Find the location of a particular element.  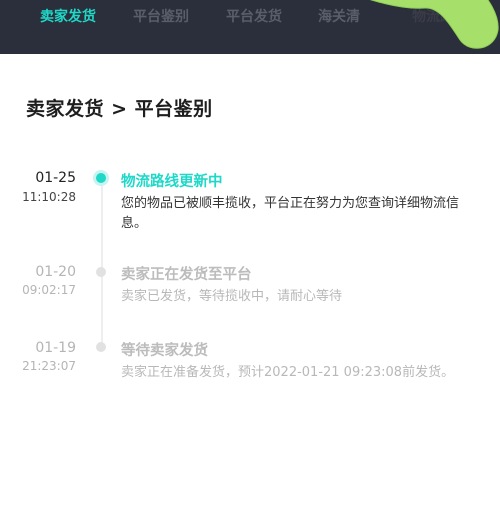

event-title: 卖家正在发货至平台 is located at coordinates (186, 275).